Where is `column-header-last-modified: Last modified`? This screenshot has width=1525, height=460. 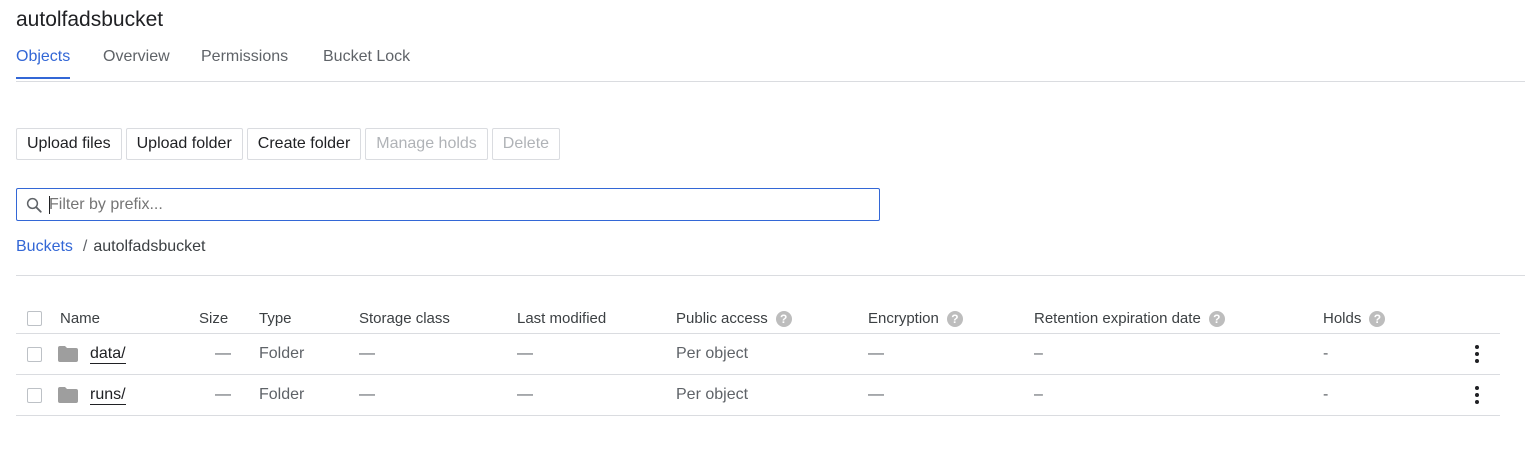 column-header-last-modified: Last modified is located at coordinates (561, 318).